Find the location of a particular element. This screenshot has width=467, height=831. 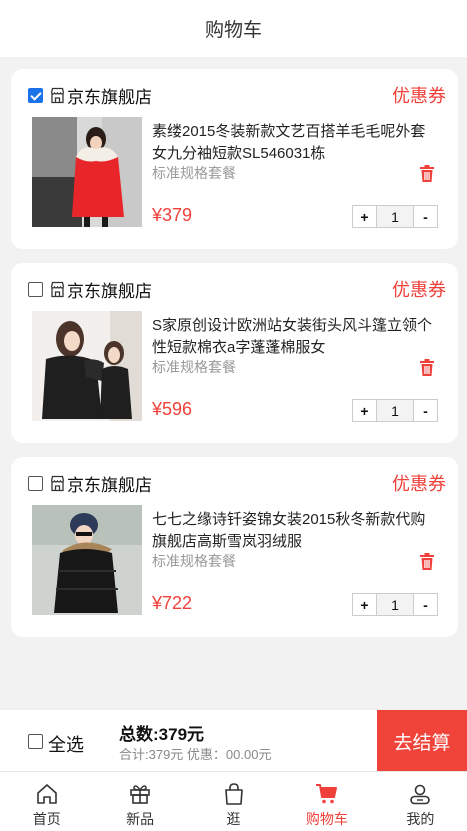

page-title: 购物车 is located at coordinates (233, 30).